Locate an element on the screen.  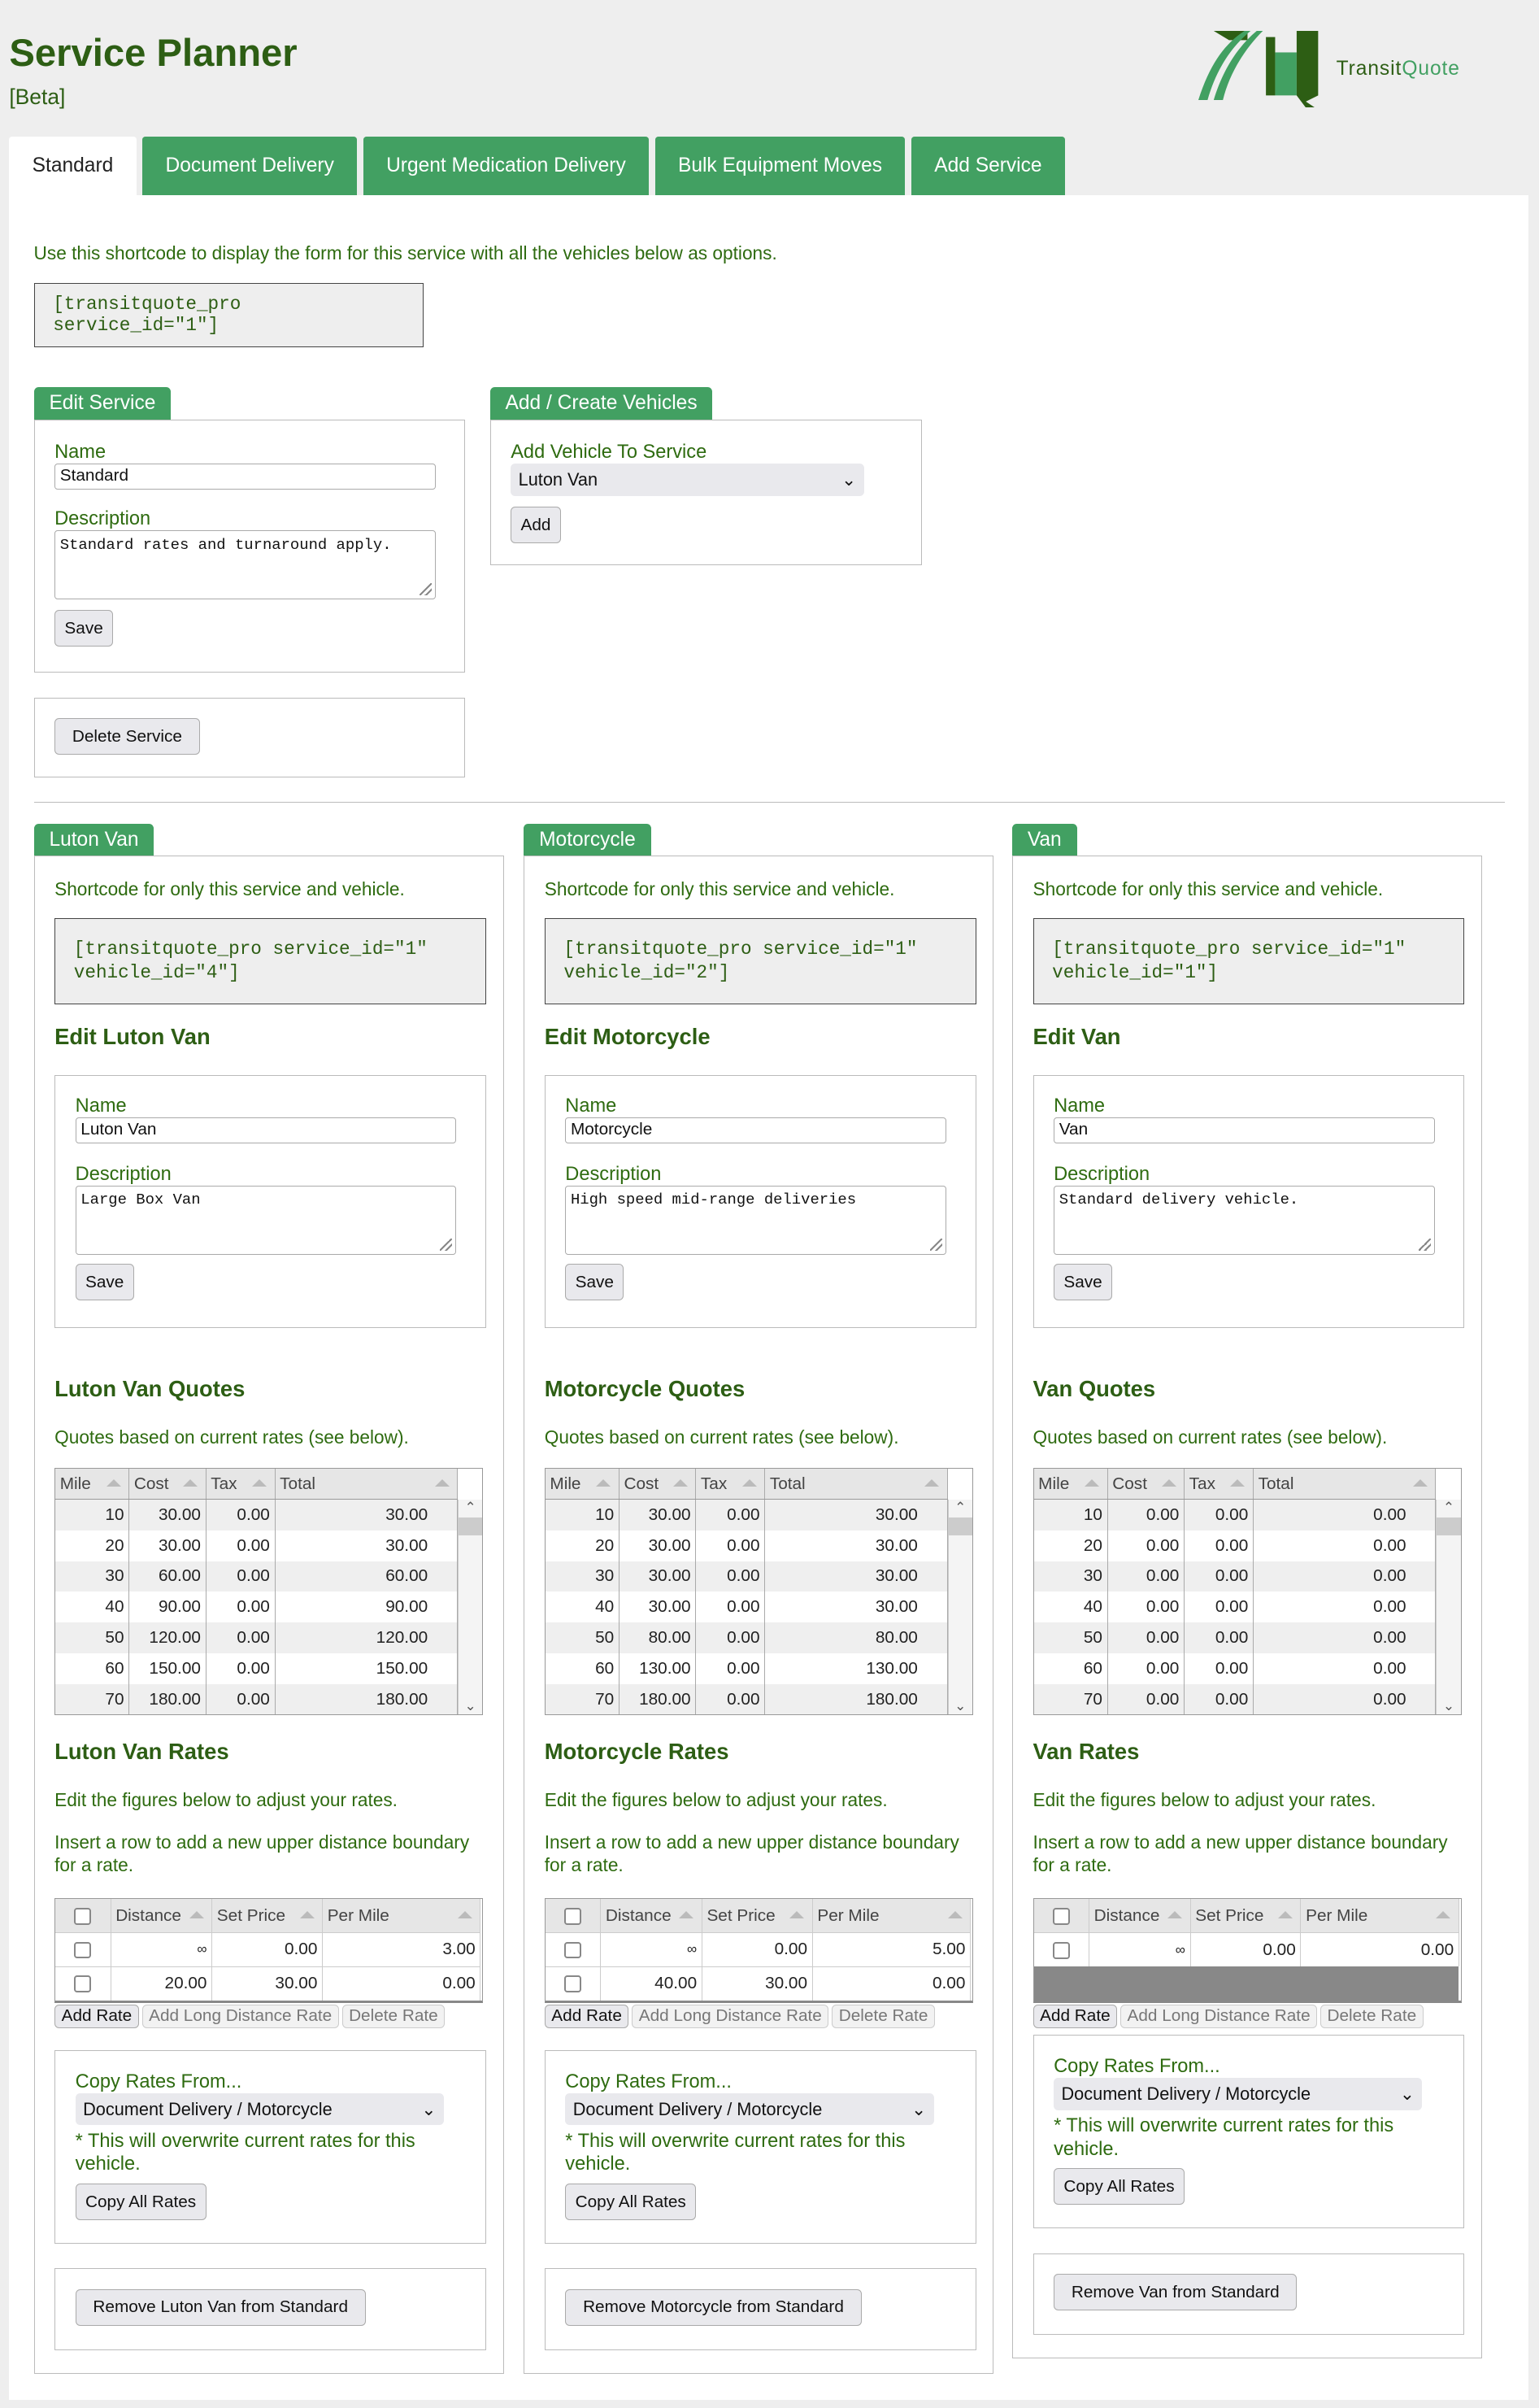
rate-row: 20.00 30.00 0.00 is located at coordinates (268, 1983).